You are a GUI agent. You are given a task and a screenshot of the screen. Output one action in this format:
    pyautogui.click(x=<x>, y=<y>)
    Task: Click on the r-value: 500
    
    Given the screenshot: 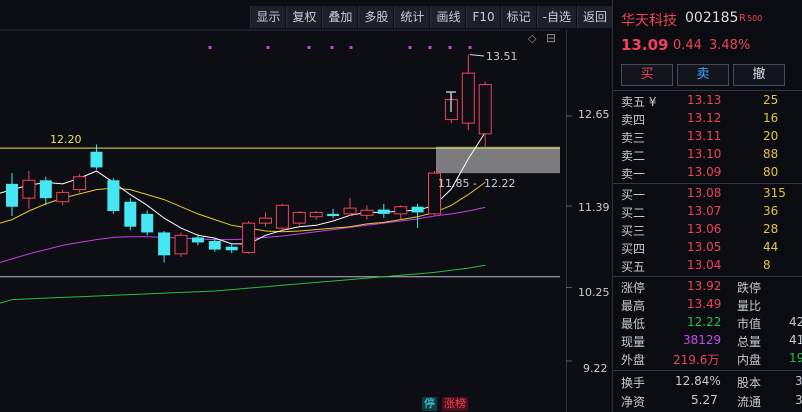 What is the action you would take?
    pyautogui.click(x=755, y=18)
    